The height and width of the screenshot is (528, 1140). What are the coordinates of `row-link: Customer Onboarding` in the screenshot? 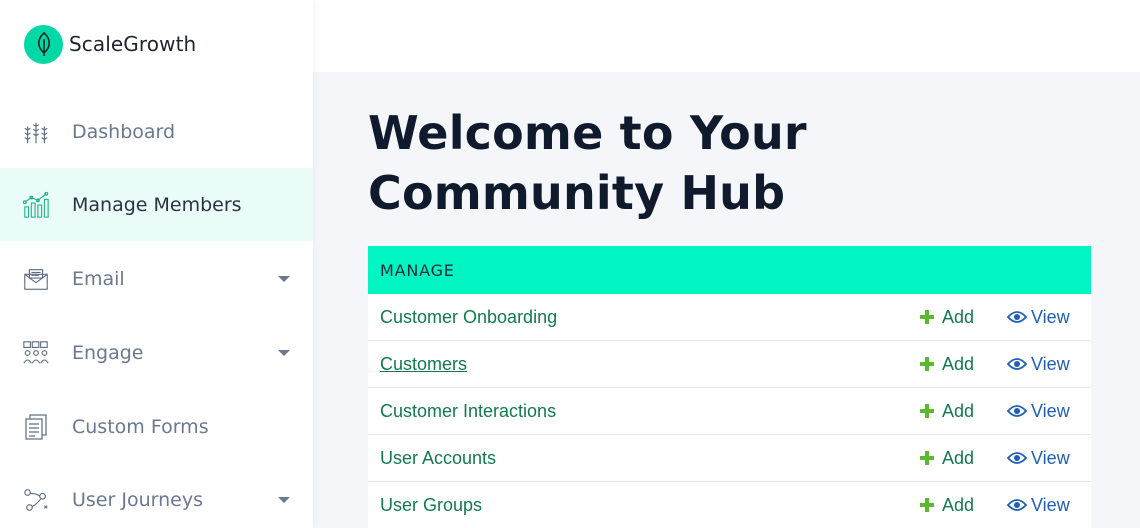 It's located at (468, 317).